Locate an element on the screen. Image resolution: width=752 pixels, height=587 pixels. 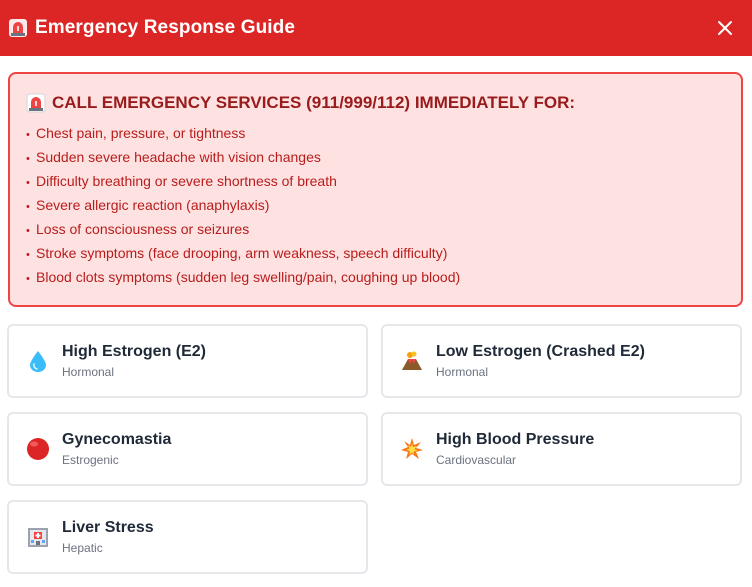
list-item: • Loss of consciousness or seizures is located at coordinates (138, 229).